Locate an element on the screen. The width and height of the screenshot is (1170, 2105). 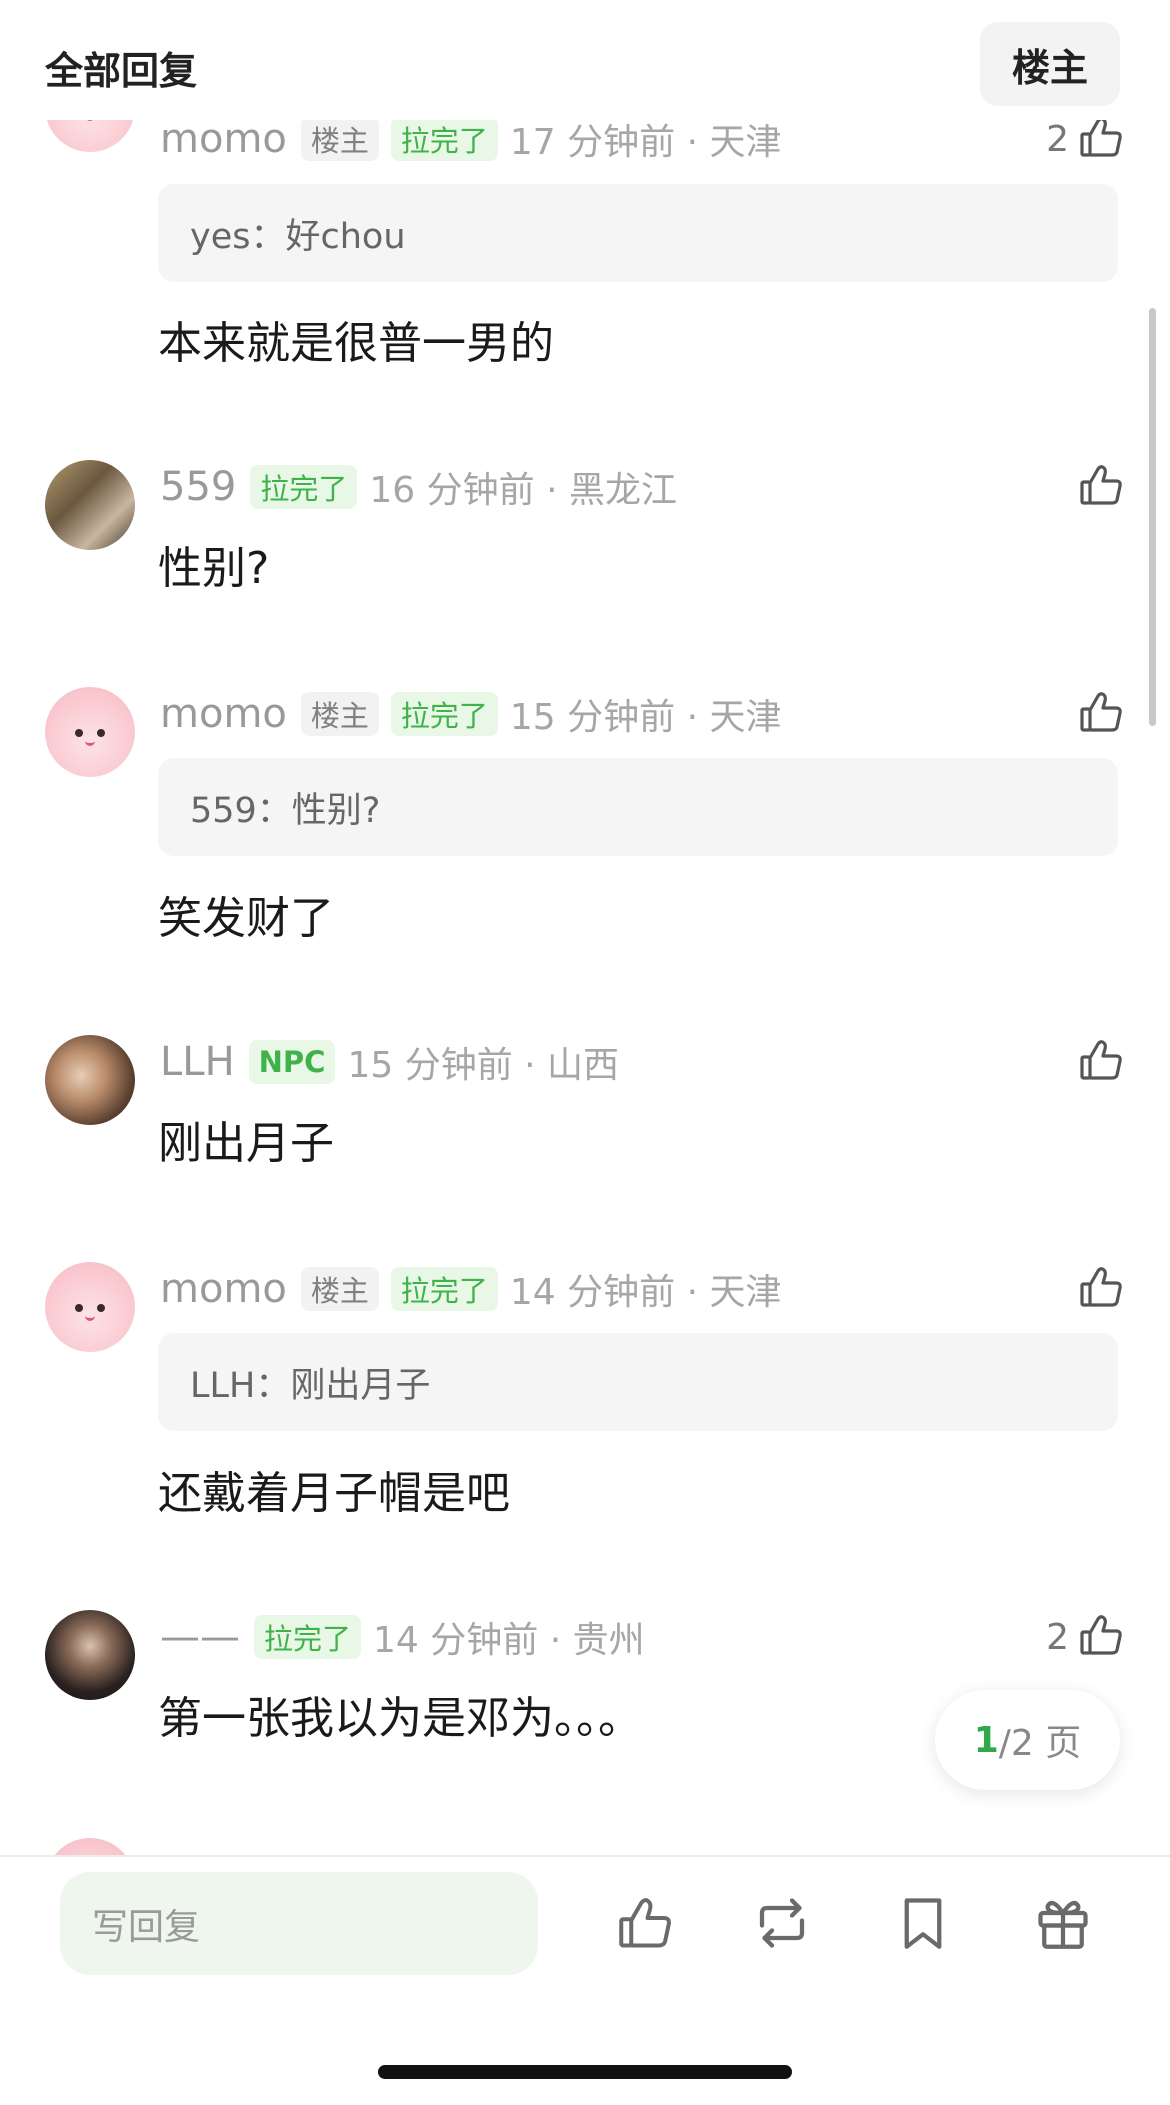
comment-text: 本来就是很普一男的 is located at coordinates (356, 343).